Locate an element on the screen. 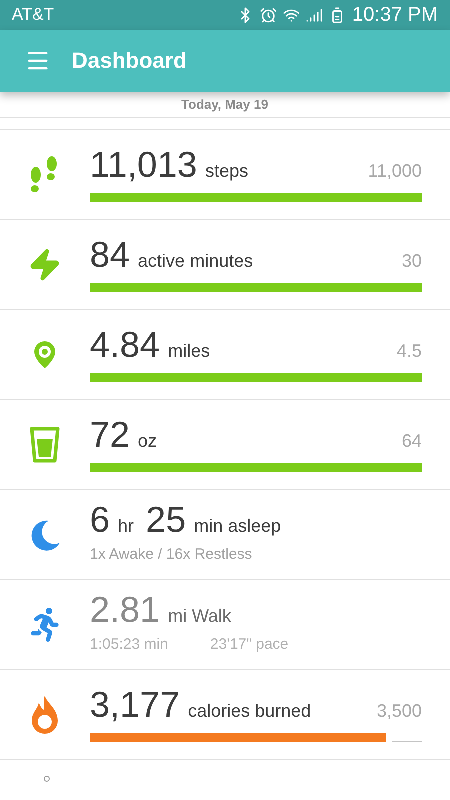 This screenshot has height=800, width=450. metric-unit: miles is located at coordinates (189, 351).